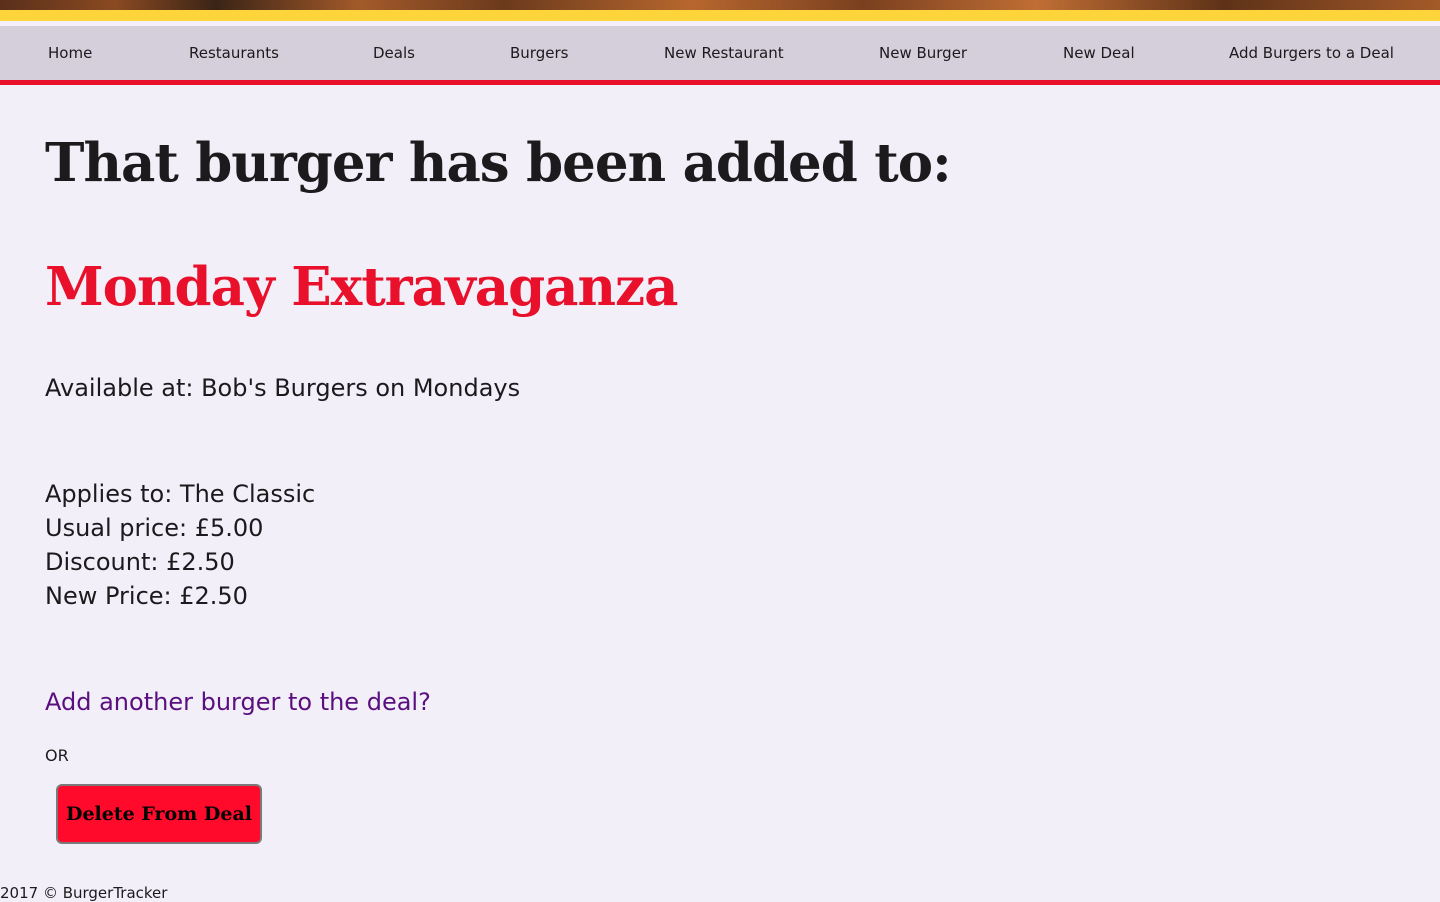 The image size is (1440, 902). I want to click on page-title: That burger has been added to:, so click(498, 163).